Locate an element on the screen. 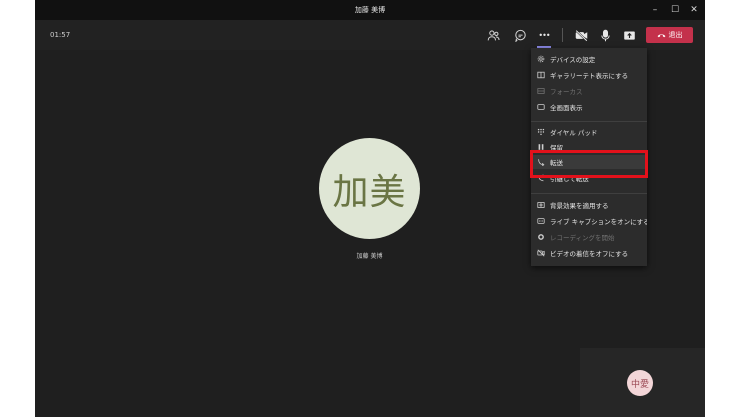 Image resolution: width=740 pixels, height=417 pixels. share-button is located at coordinates (629, 35).